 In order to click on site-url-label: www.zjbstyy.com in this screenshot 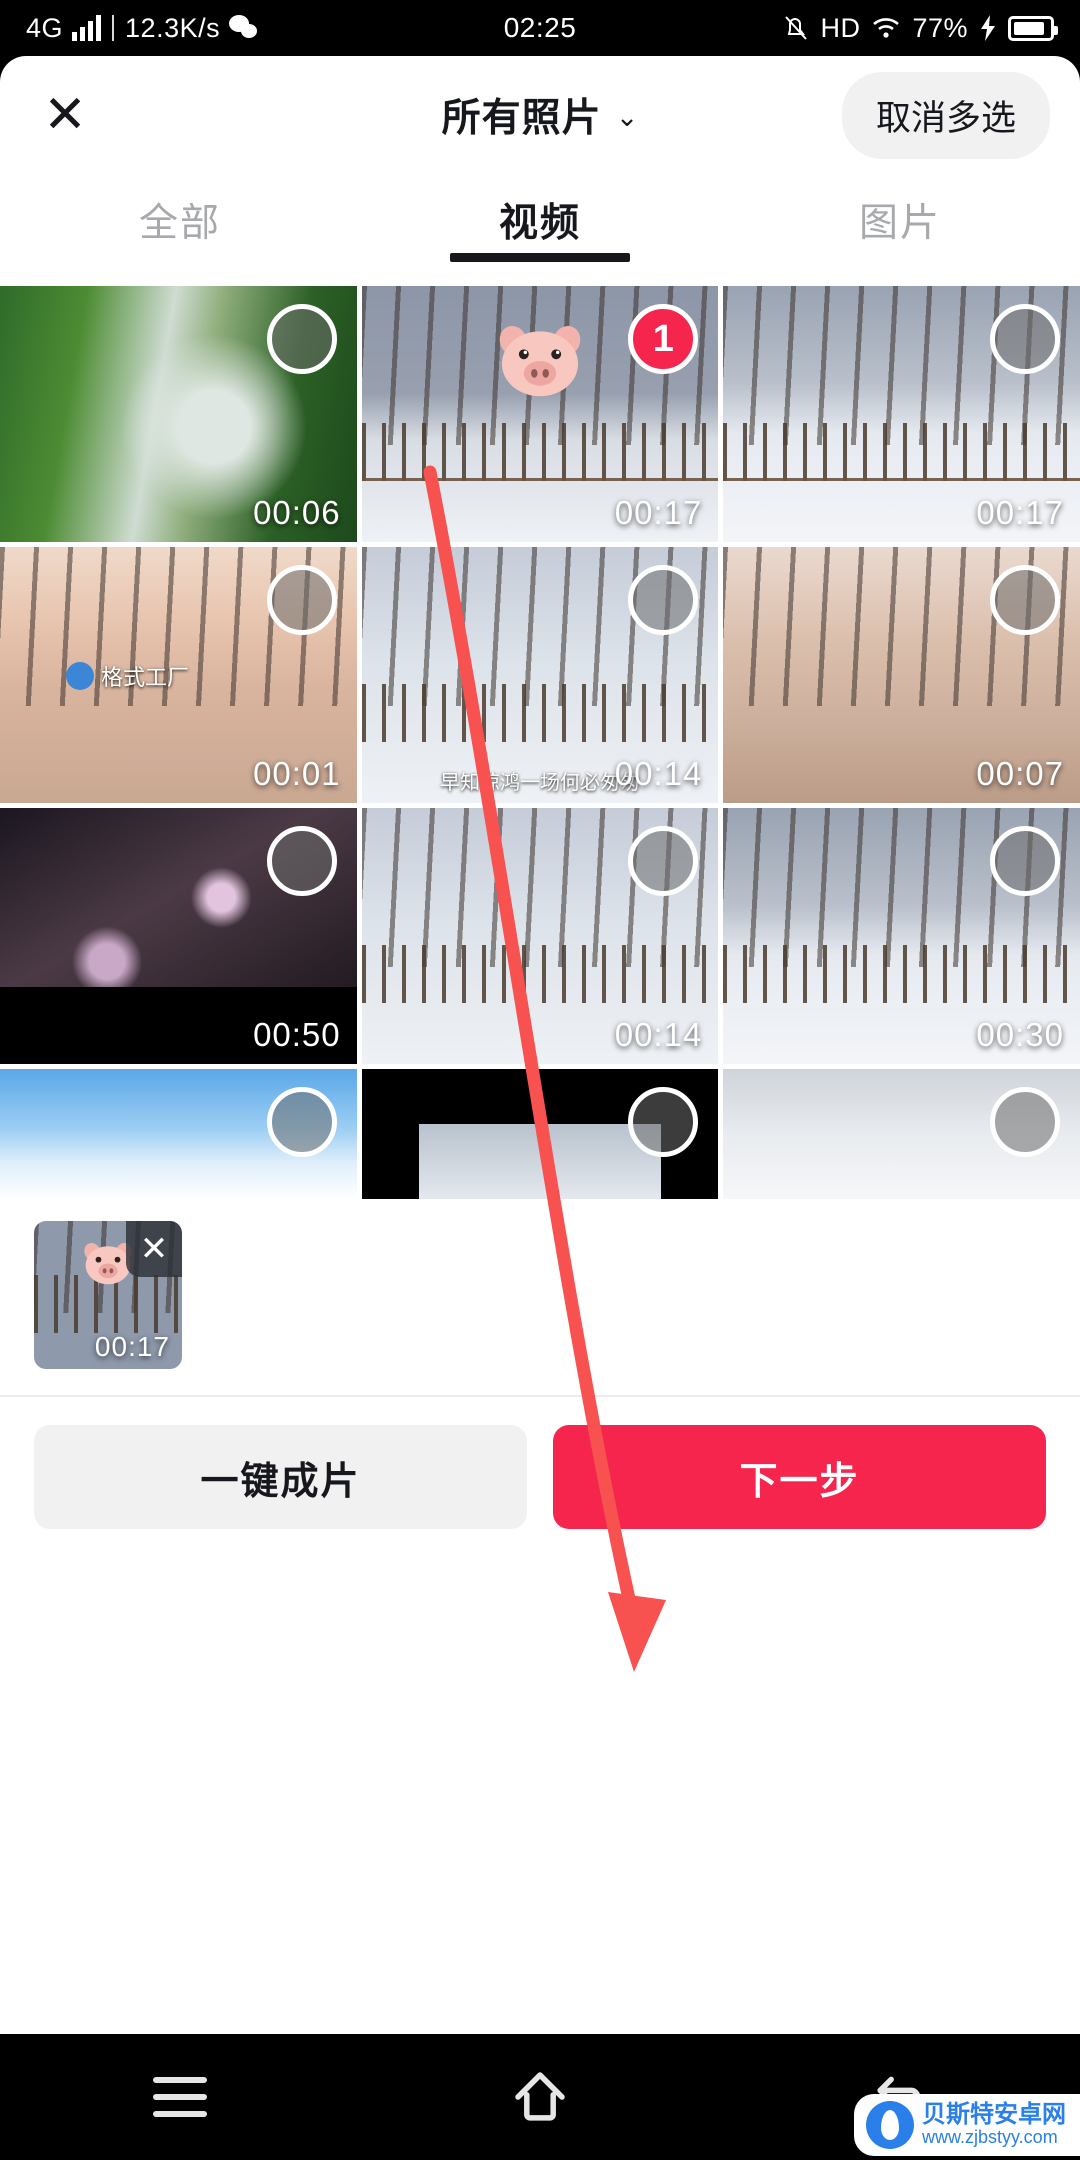, I will do `click(990, 2137)`.